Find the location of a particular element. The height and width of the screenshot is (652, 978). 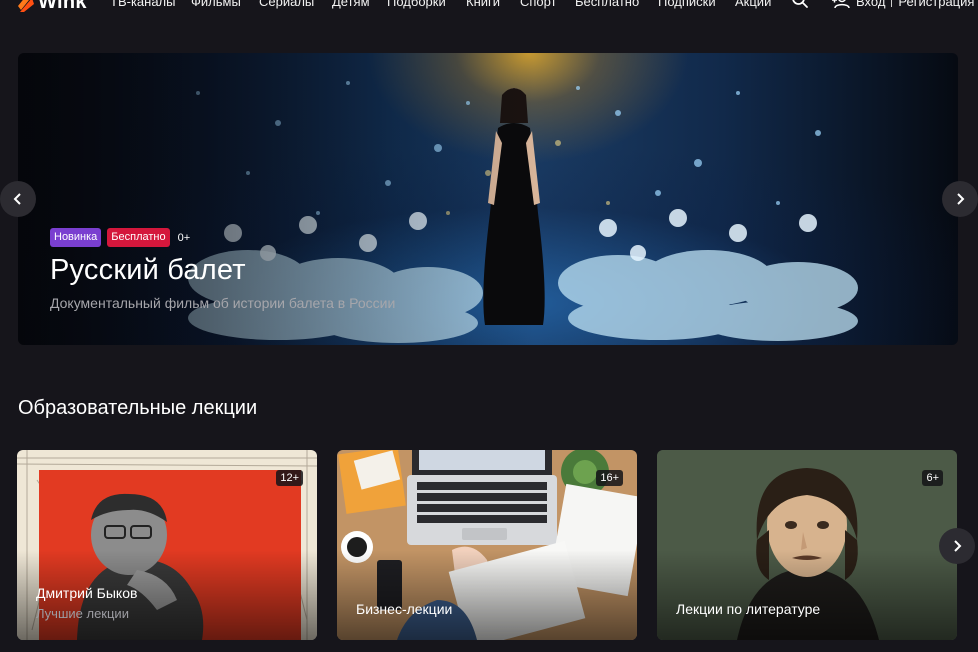

badge-free: Бесплатно is located at coordinates (138, 237).